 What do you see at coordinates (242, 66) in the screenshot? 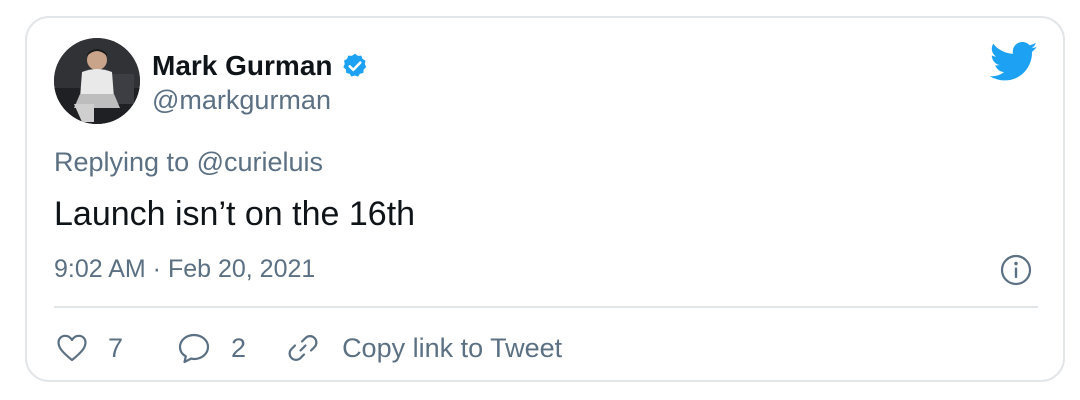
I see `author-display-name: Mark Gurman` at bounding box center [242, 66].